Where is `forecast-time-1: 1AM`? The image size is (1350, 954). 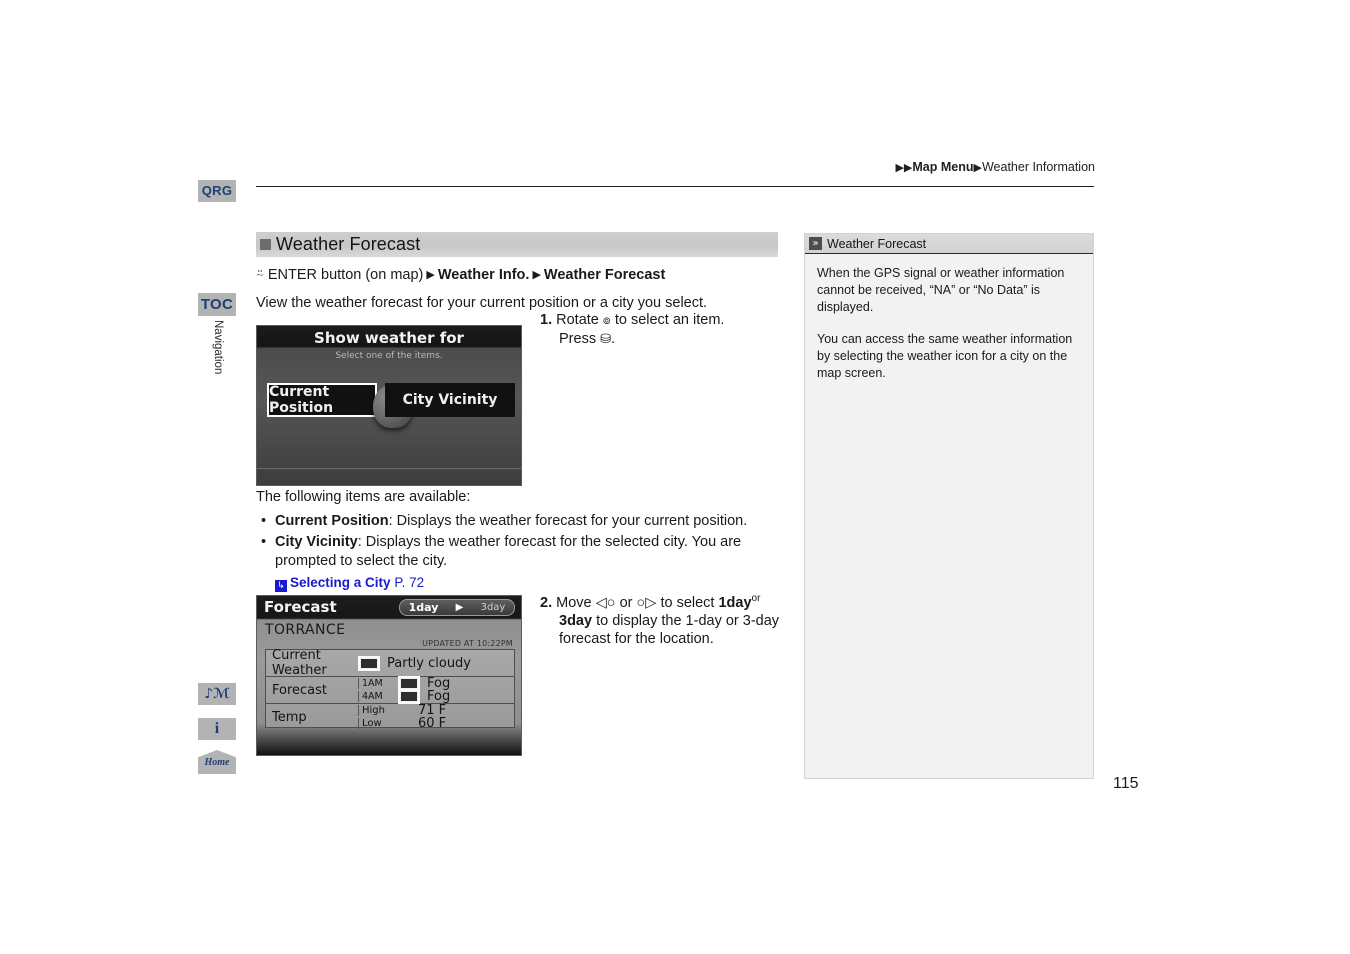 forecast-time-1: 1AM is located at coordinates (378, 683).